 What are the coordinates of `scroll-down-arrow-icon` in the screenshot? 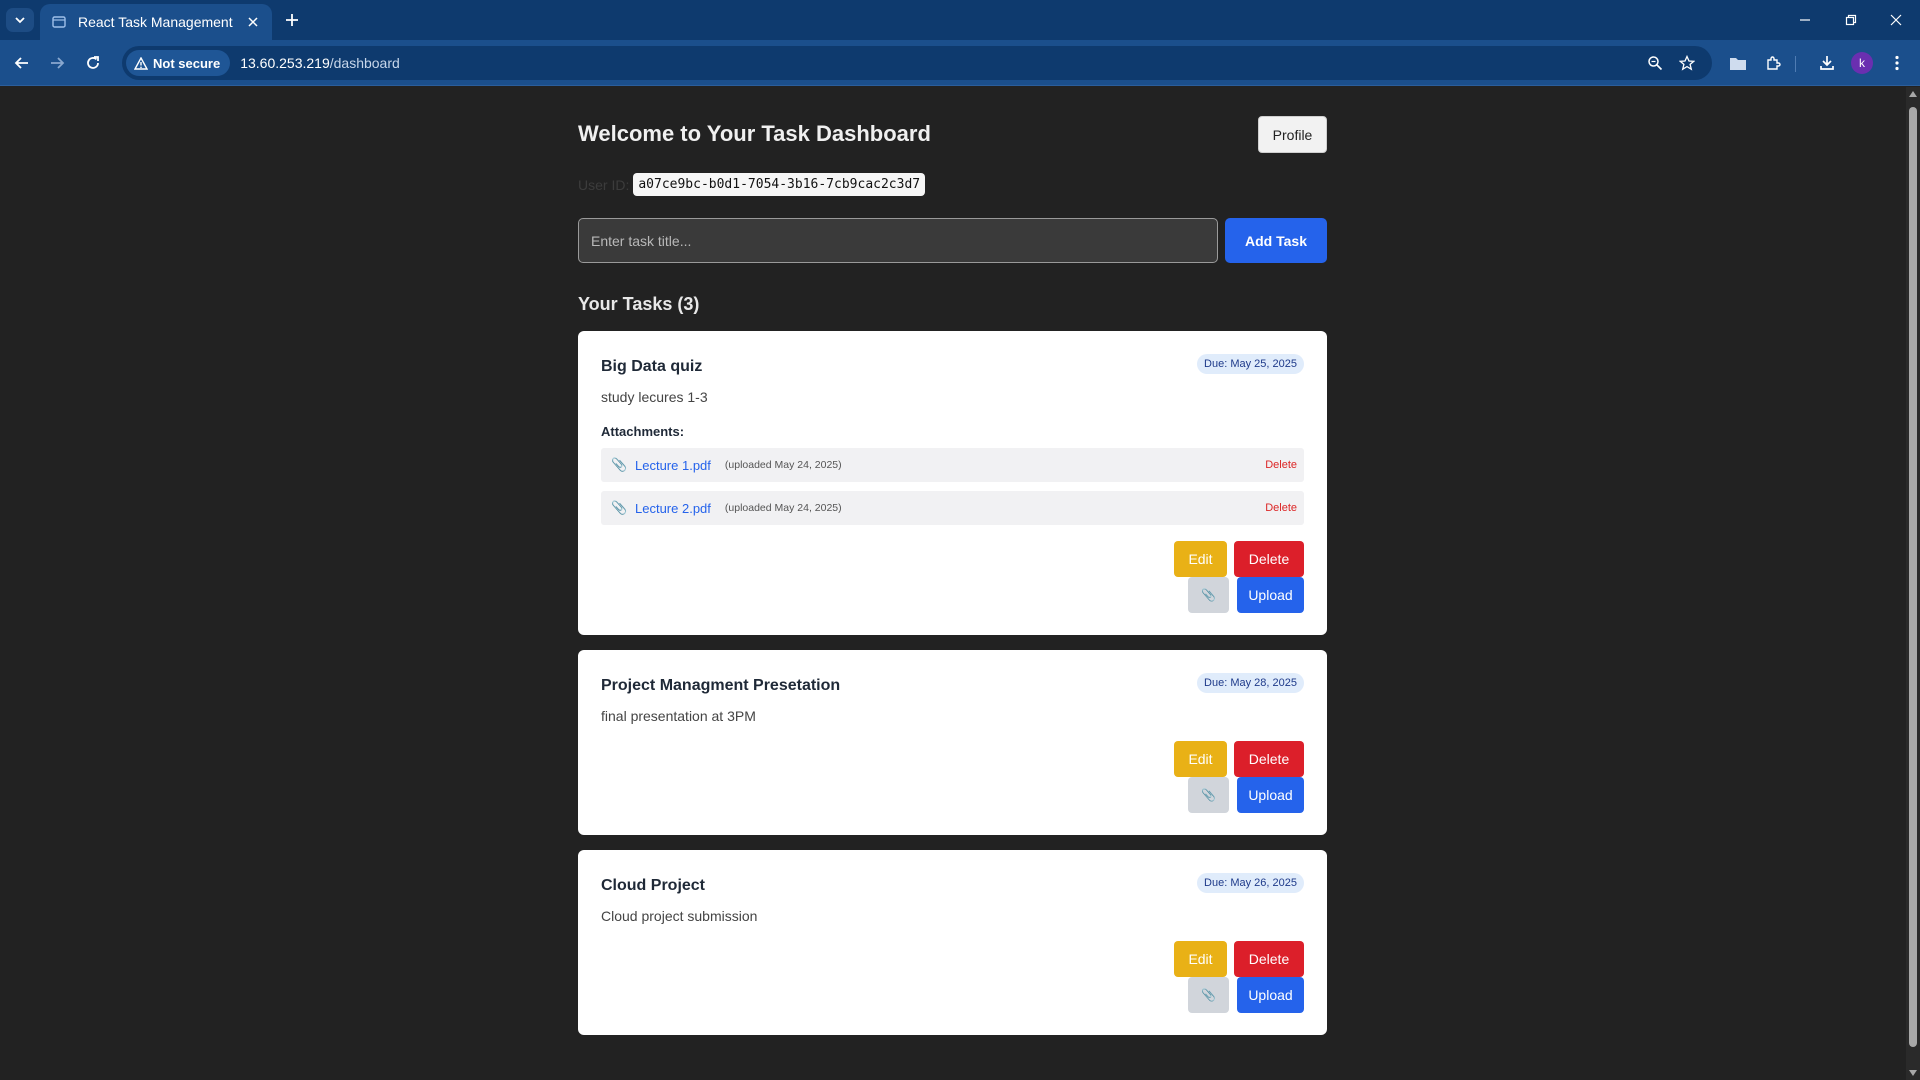 It's located at (1913, 1073).